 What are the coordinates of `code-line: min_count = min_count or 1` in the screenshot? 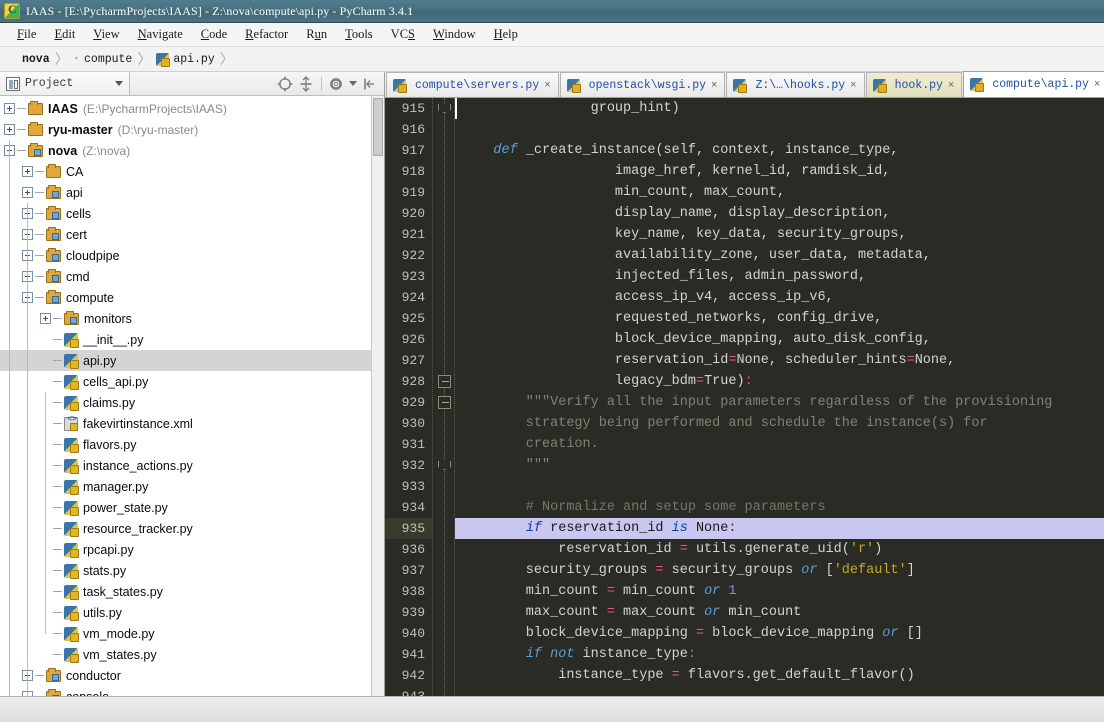 It's located at (779, 591).